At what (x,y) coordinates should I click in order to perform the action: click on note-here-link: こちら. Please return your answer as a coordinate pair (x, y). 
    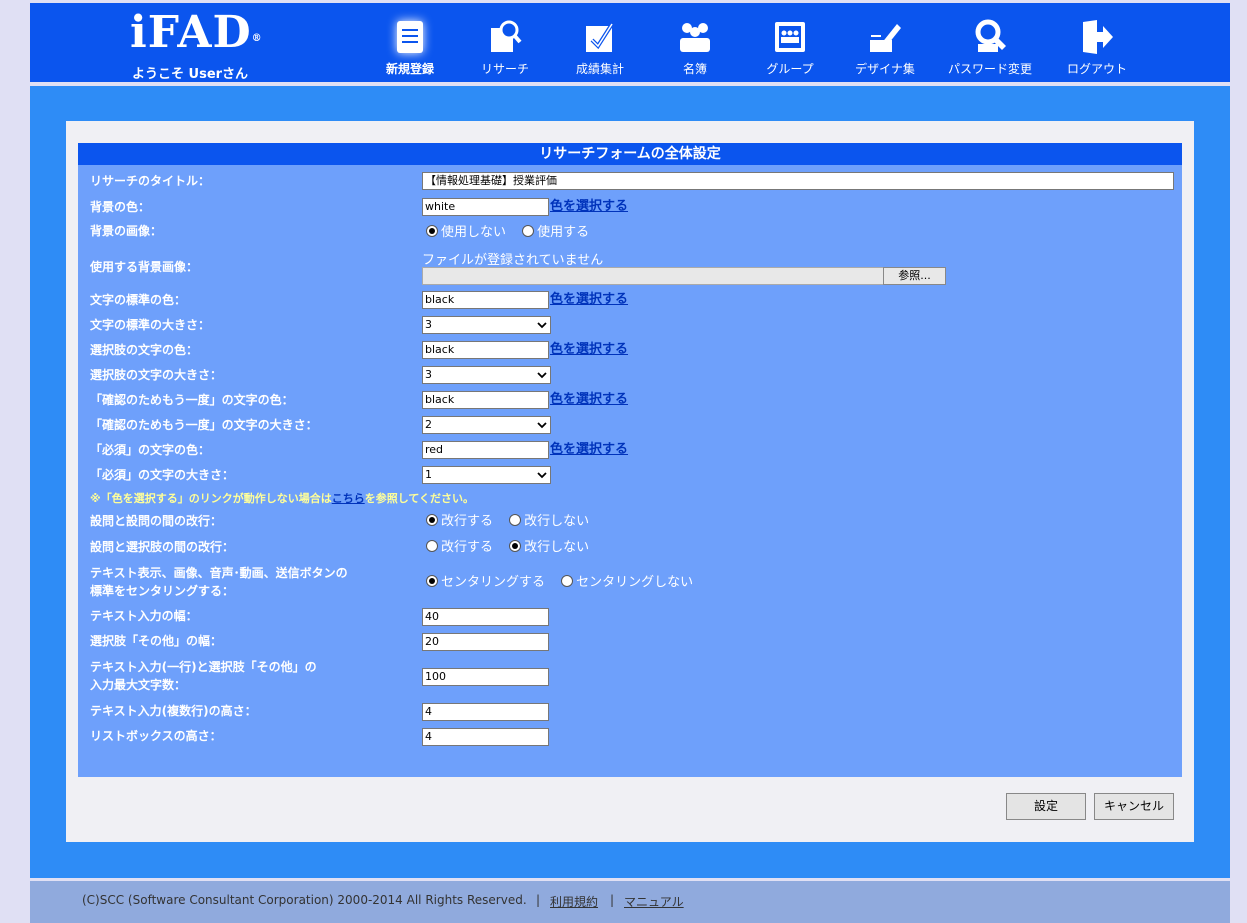
    Looking at the image, I should click on (348, 498).